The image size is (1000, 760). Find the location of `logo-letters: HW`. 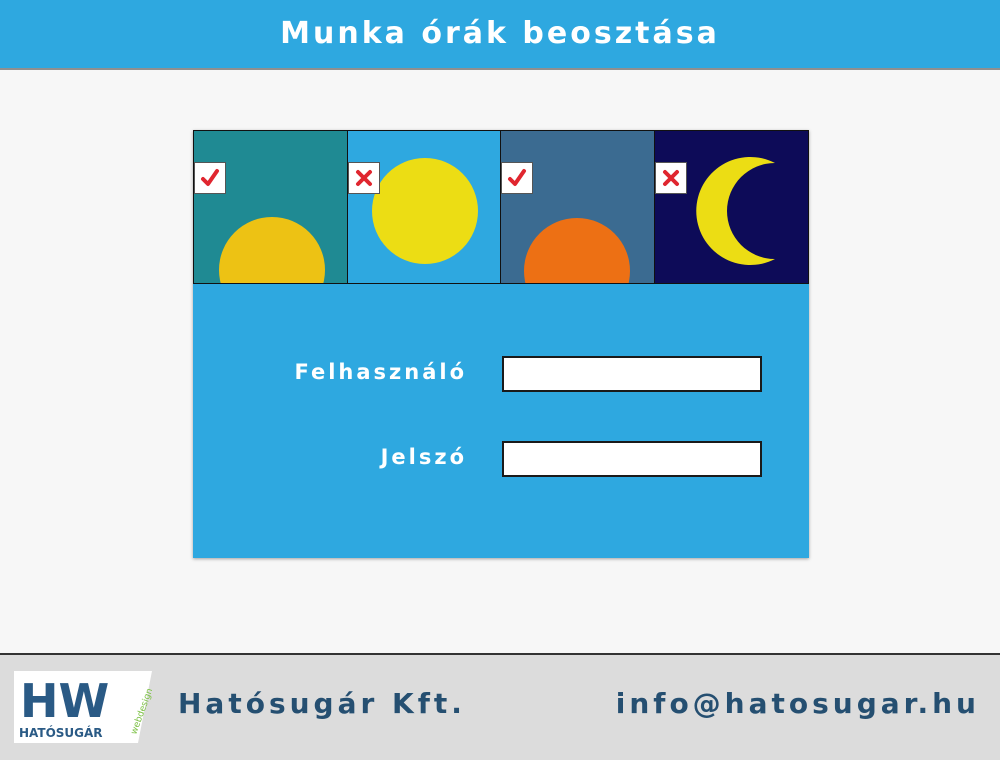

logo-letters: HW is located at coordinates (64, 701).